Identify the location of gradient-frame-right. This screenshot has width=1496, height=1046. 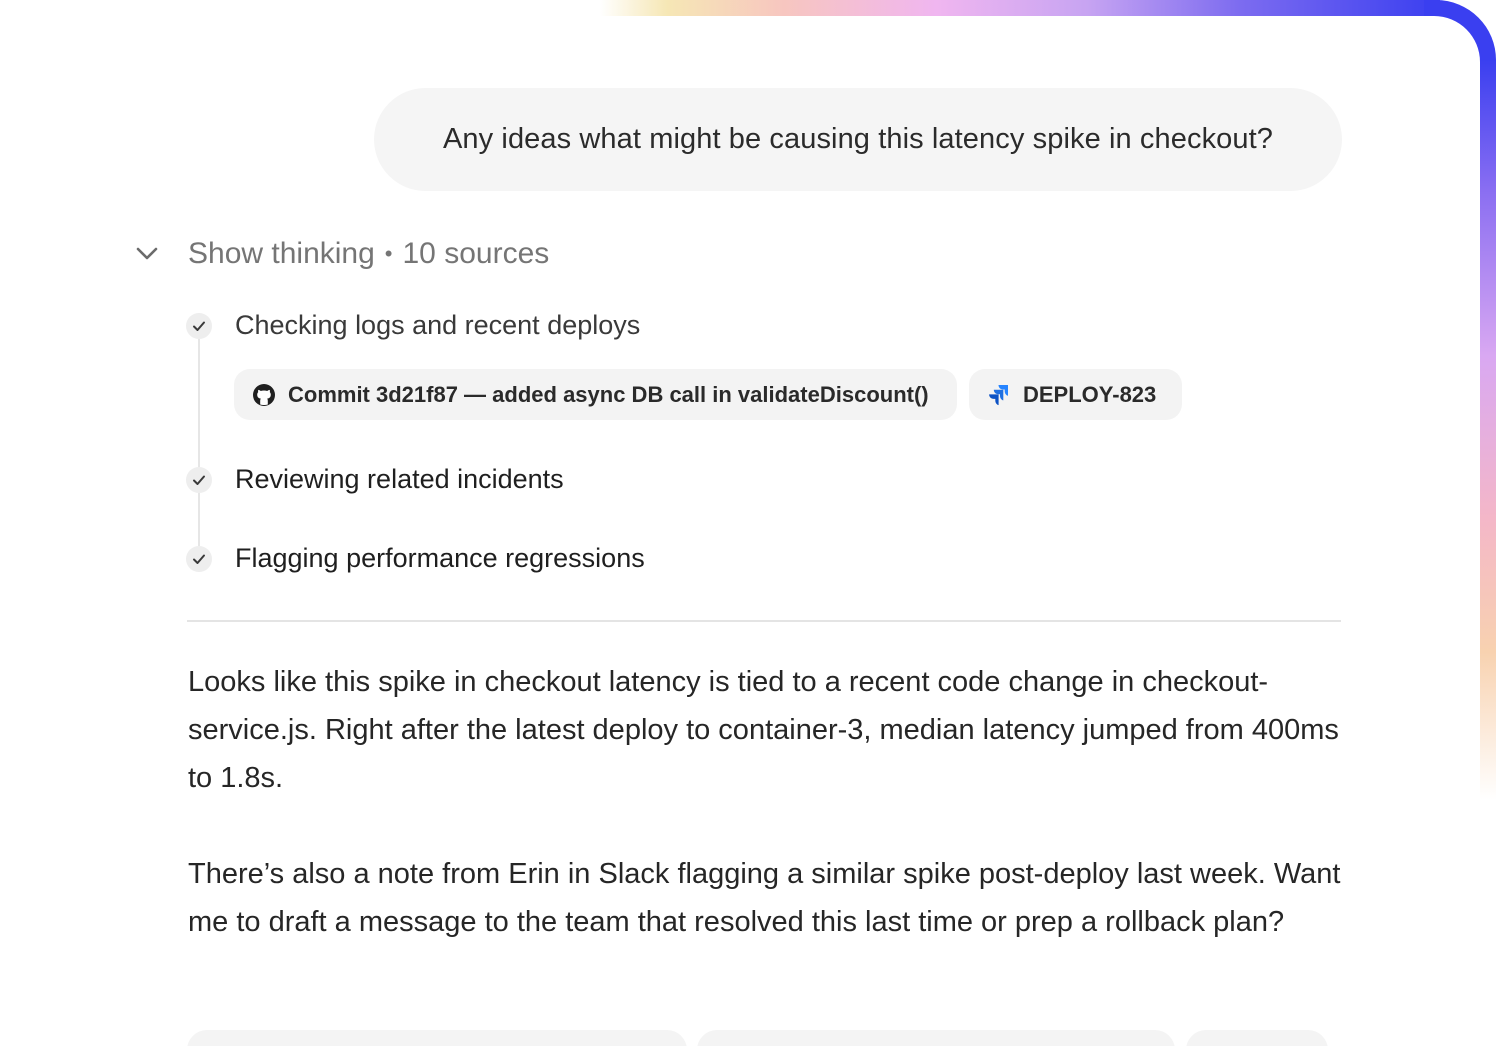
(1488, 430).